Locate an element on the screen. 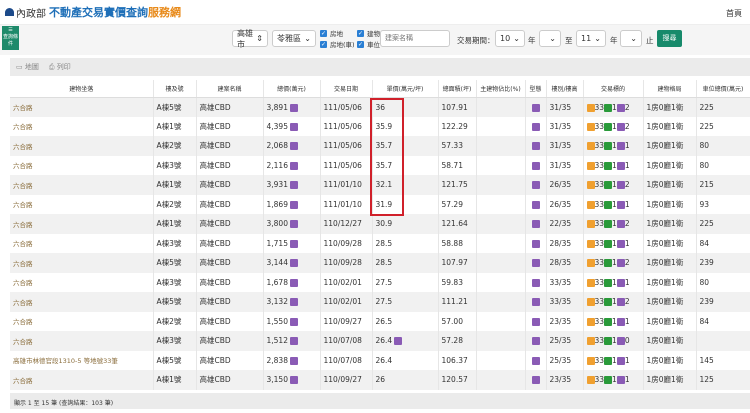 Image resolution: width=750 pixels, height=413 pixels. district-select: 苓雅區 ⌄ is located at coordinates (294, 38).